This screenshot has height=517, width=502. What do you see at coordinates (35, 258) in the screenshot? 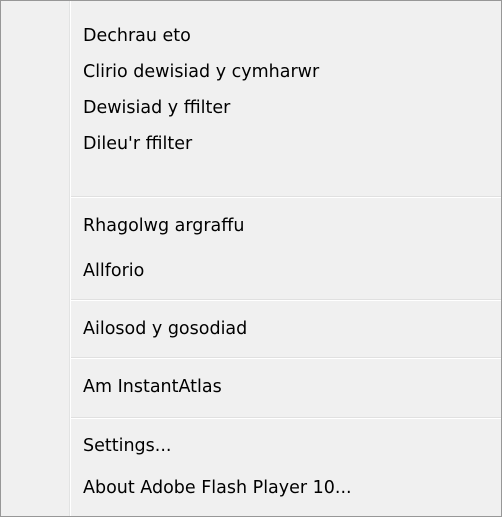
I see `menu-icon-gutter` at bounding box center [35, 258].